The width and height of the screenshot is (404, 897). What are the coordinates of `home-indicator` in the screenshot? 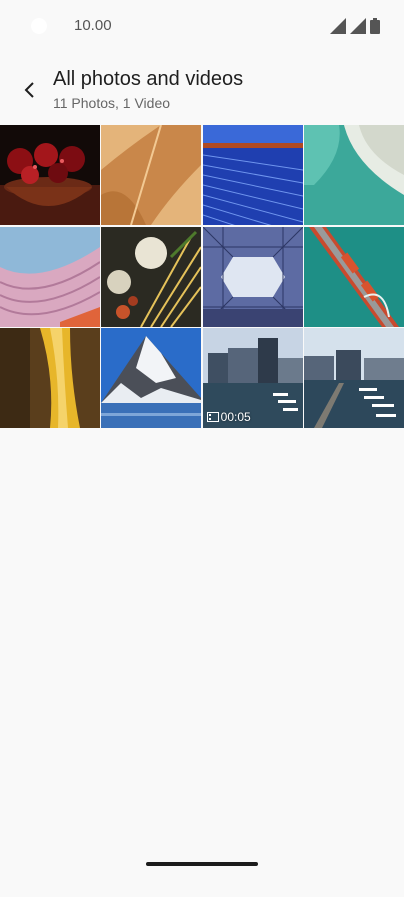 It's located at (202, 864).